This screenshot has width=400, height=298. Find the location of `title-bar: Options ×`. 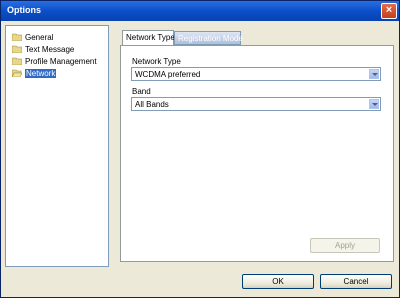

title-bar: Options × is located at coordinates (200, 11).